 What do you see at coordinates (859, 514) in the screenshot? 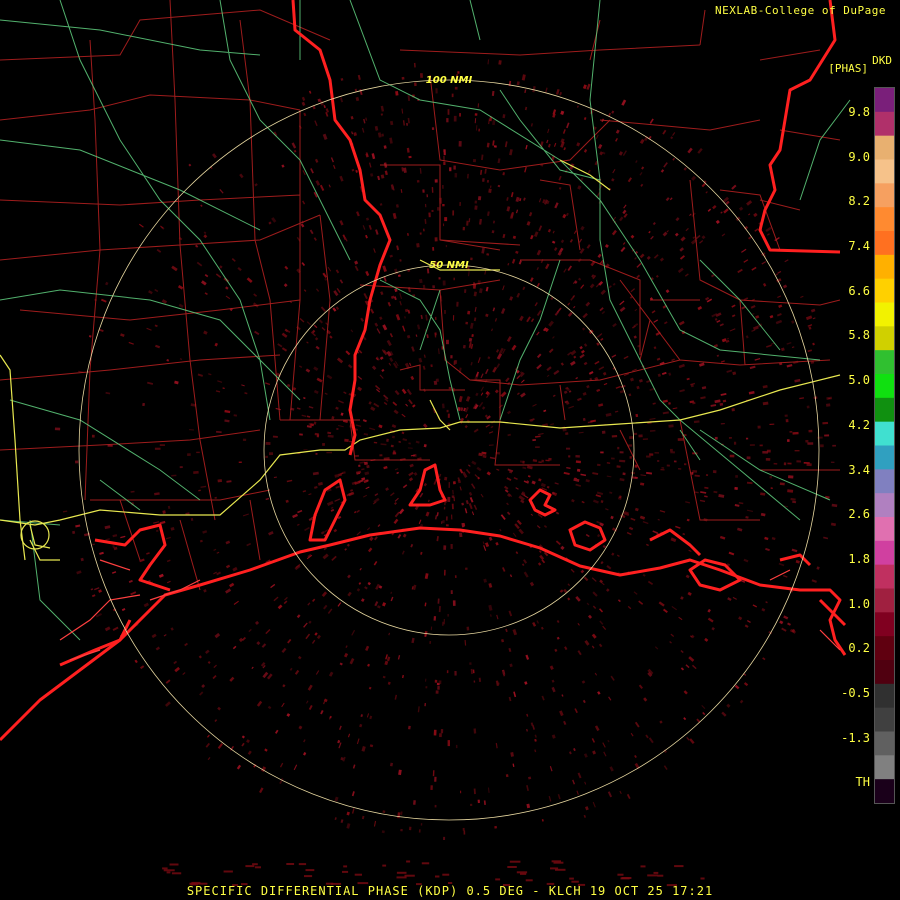
I see `legend-label: 2.6` at bounding box center [859, 514].